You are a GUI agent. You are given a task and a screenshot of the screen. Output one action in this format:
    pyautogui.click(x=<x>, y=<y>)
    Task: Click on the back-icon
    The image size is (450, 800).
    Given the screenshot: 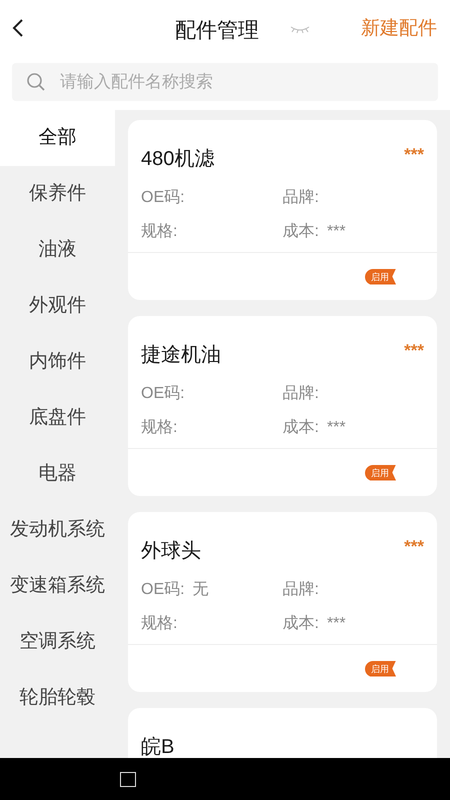 What is the action you would take?
    pyautogui.click(x=18, y=28)
    